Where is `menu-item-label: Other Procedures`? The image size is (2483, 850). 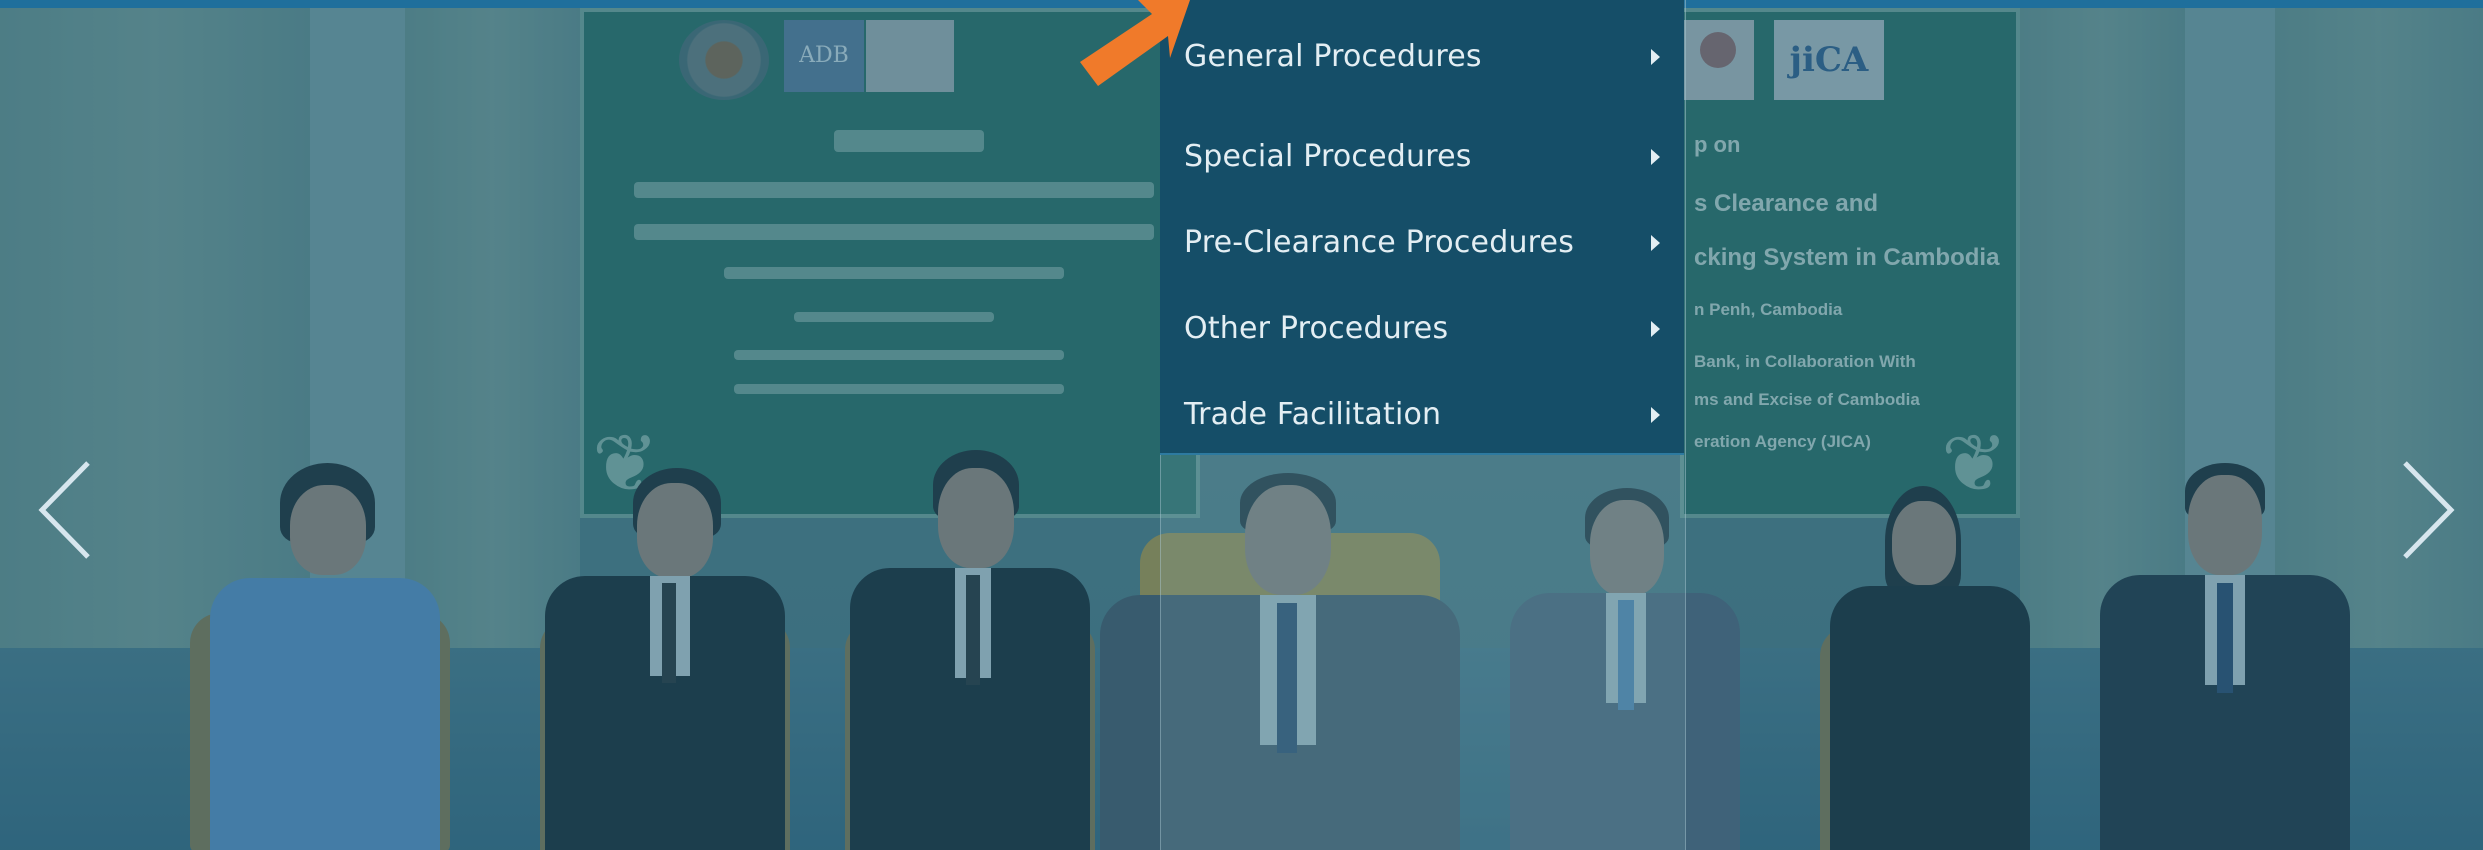 menu-item-label: Other Procedures is located at coordinates (1316, 328).